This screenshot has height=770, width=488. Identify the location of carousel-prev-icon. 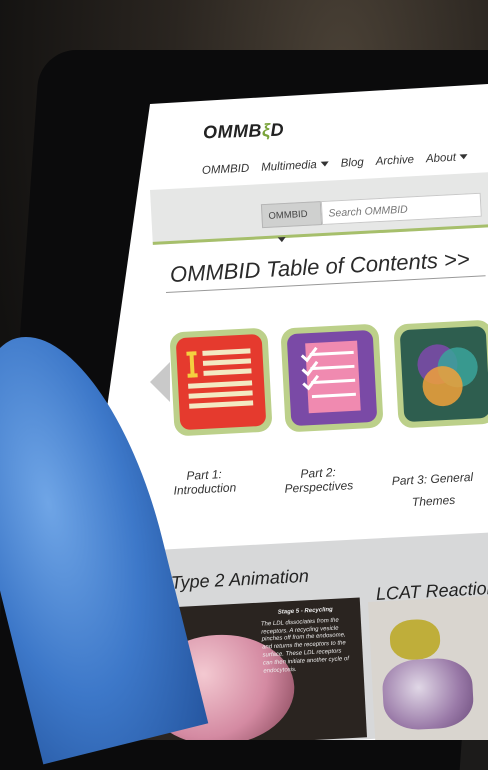
(160, 382).